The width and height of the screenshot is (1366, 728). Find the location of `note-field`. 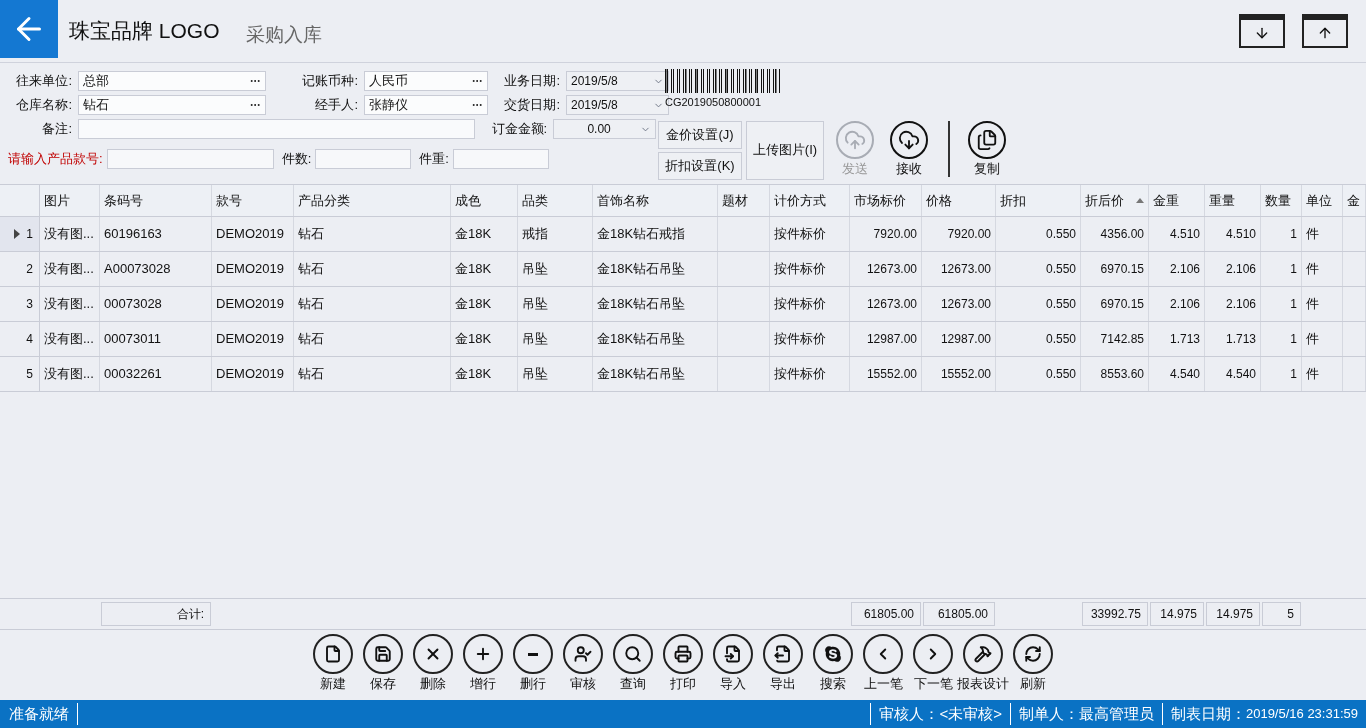

note-field is located at coordinates (277, 129).